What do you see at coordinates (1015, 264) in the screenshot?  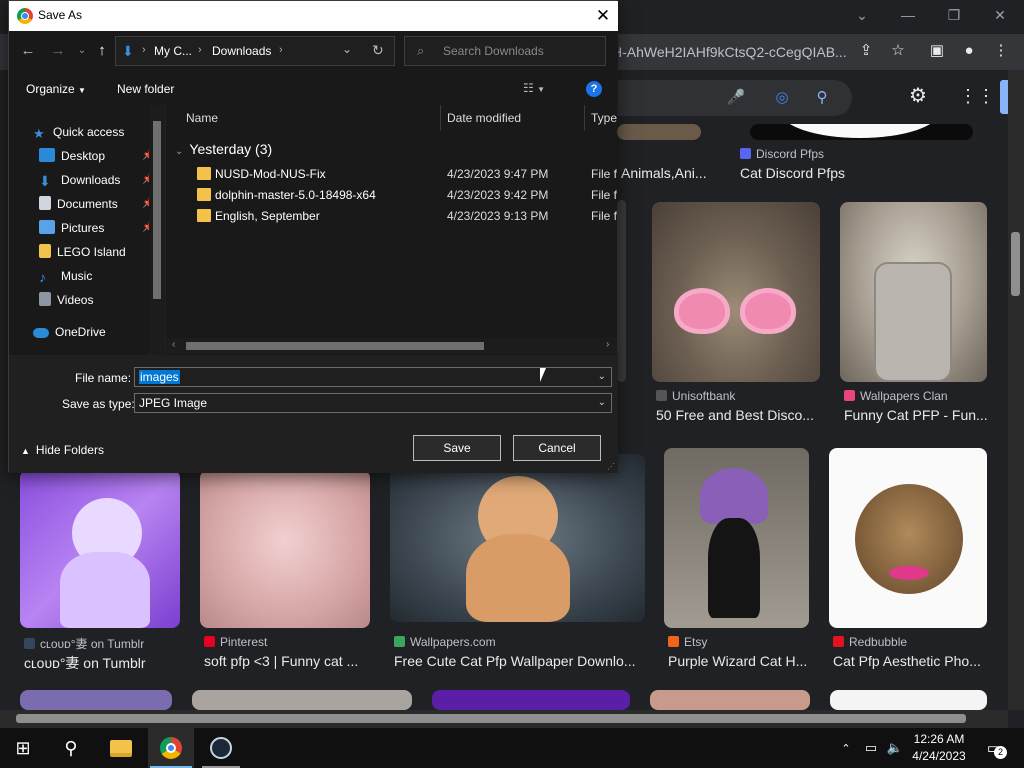 I see `vertical-scroll-thumb` at bounding box center [1015, 264].